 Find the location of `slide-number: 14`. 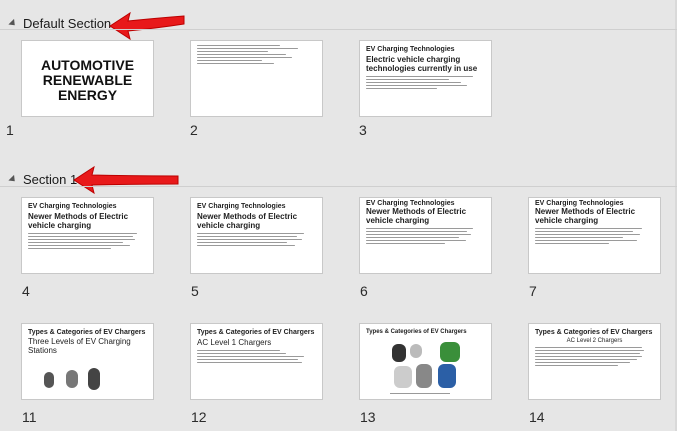

slide-number: 14 is located at coordinates (537, 417).